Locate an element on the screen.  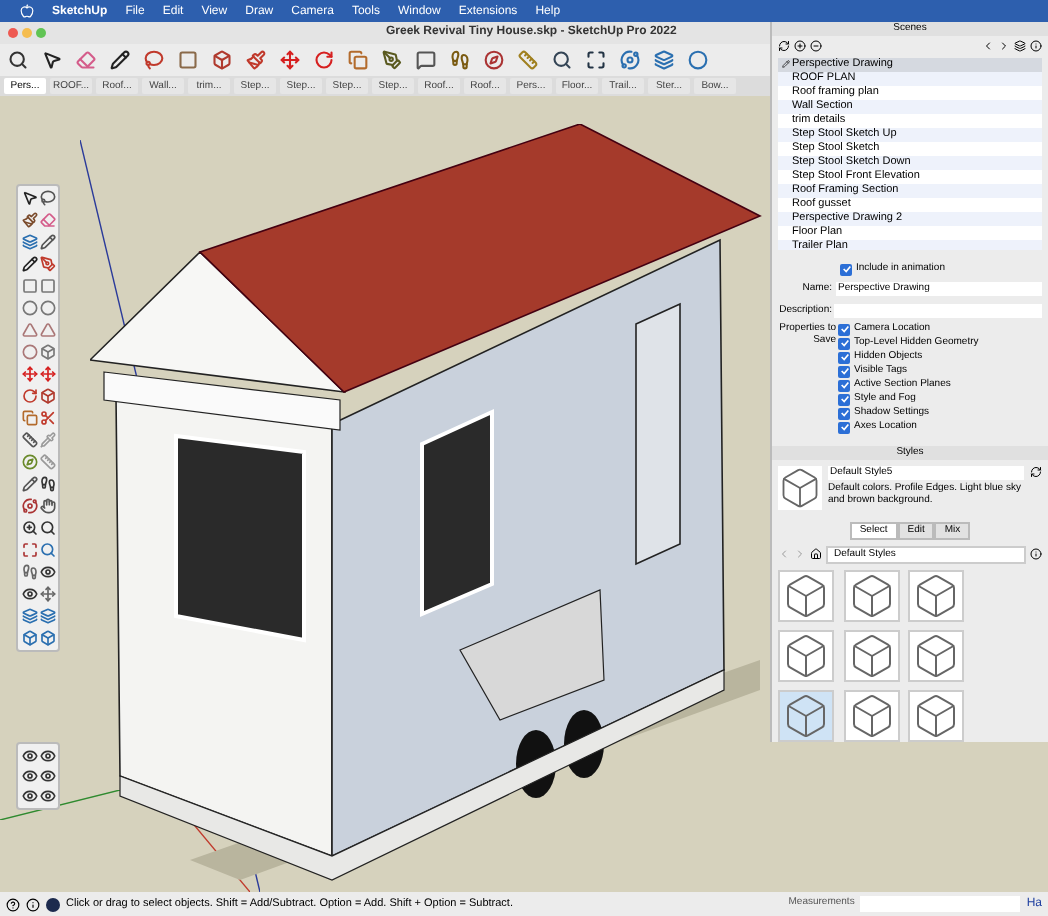
scissors-icon is located at coordinates (48, 418).